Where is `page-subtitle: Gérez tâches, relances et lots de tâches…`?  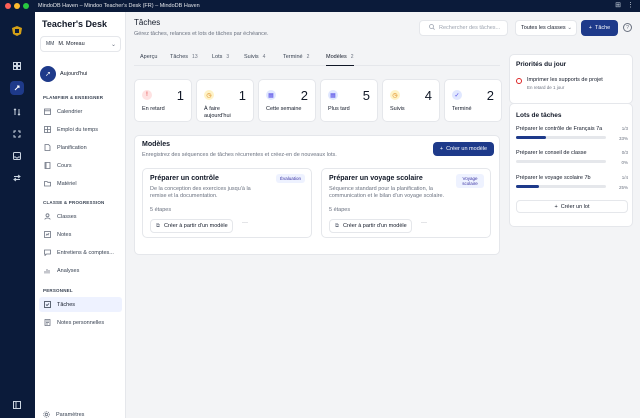
page-subtitle: Gérez tâches, relances et lots de tâches… is located at coordinates (201, 34).